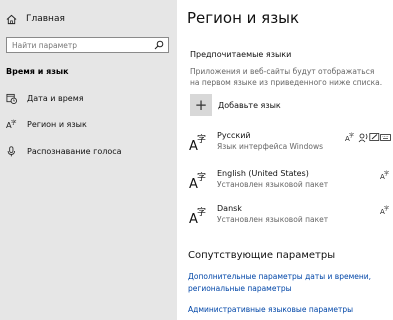 The height and width of the screenshot is (320, 393). I want to click on speech-icon, so click(363, 138).